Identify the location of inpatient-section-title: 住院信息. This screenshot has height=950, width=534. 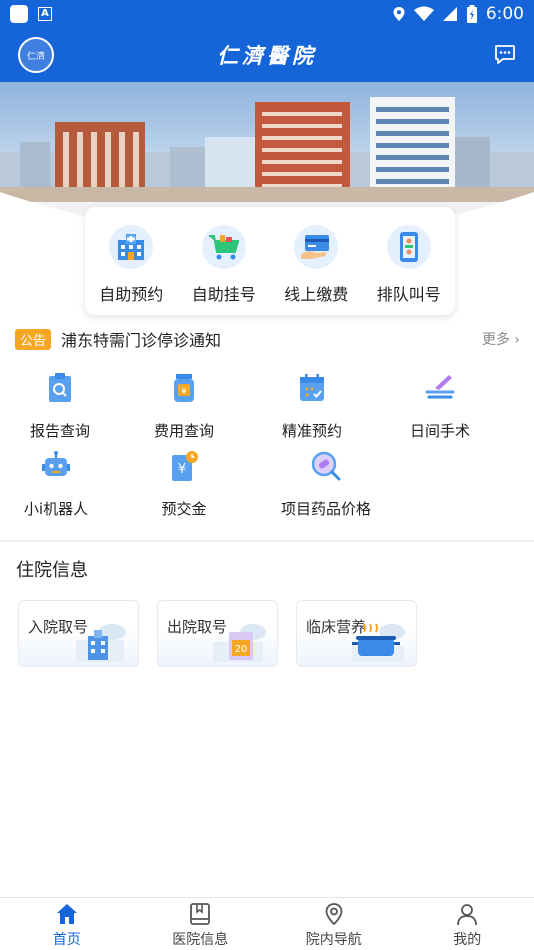
(52, 570).